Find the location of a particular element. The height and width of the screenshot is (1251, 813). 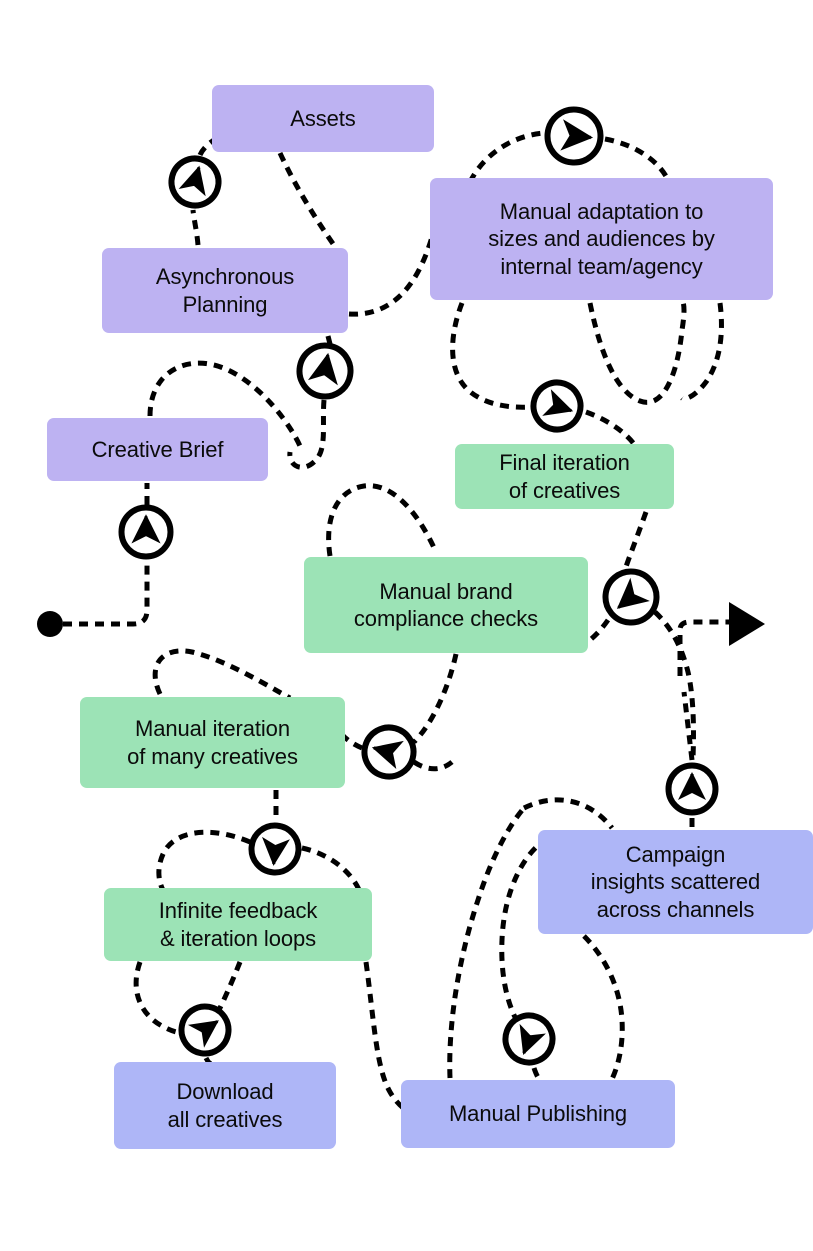

async-right-to-adaptation is located at coordinates (395, 256).